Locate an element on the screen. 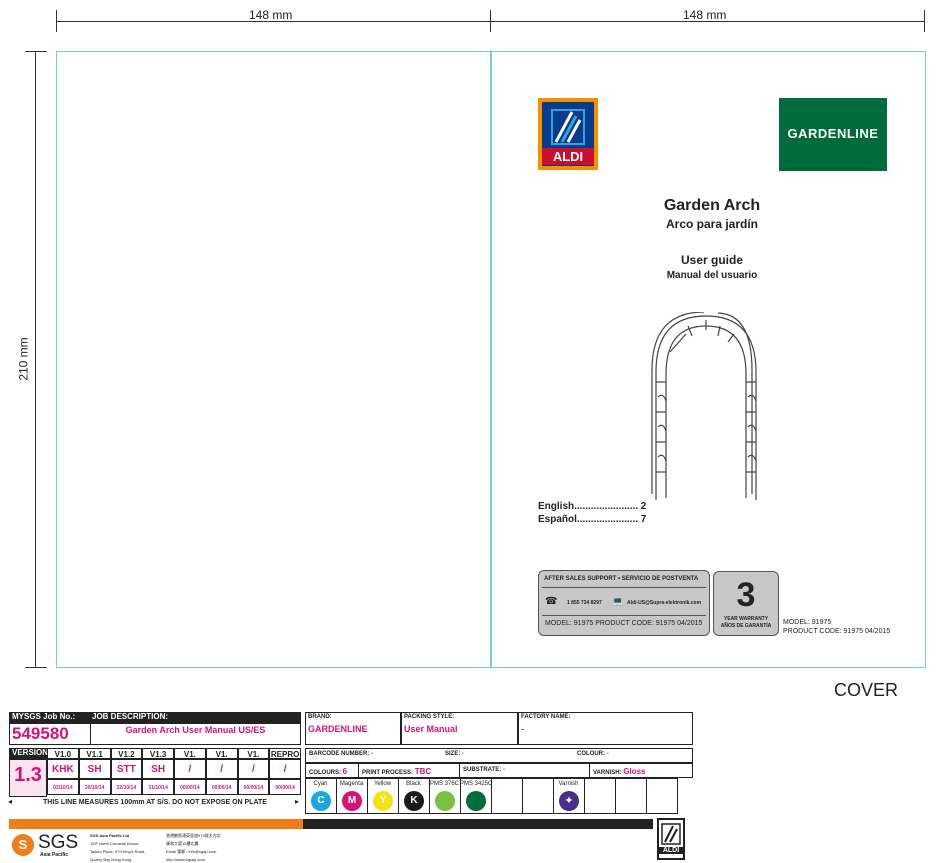  sgs-address-line: Taikoo Place, 979 King's Road, is located at coordinates (118, 851).